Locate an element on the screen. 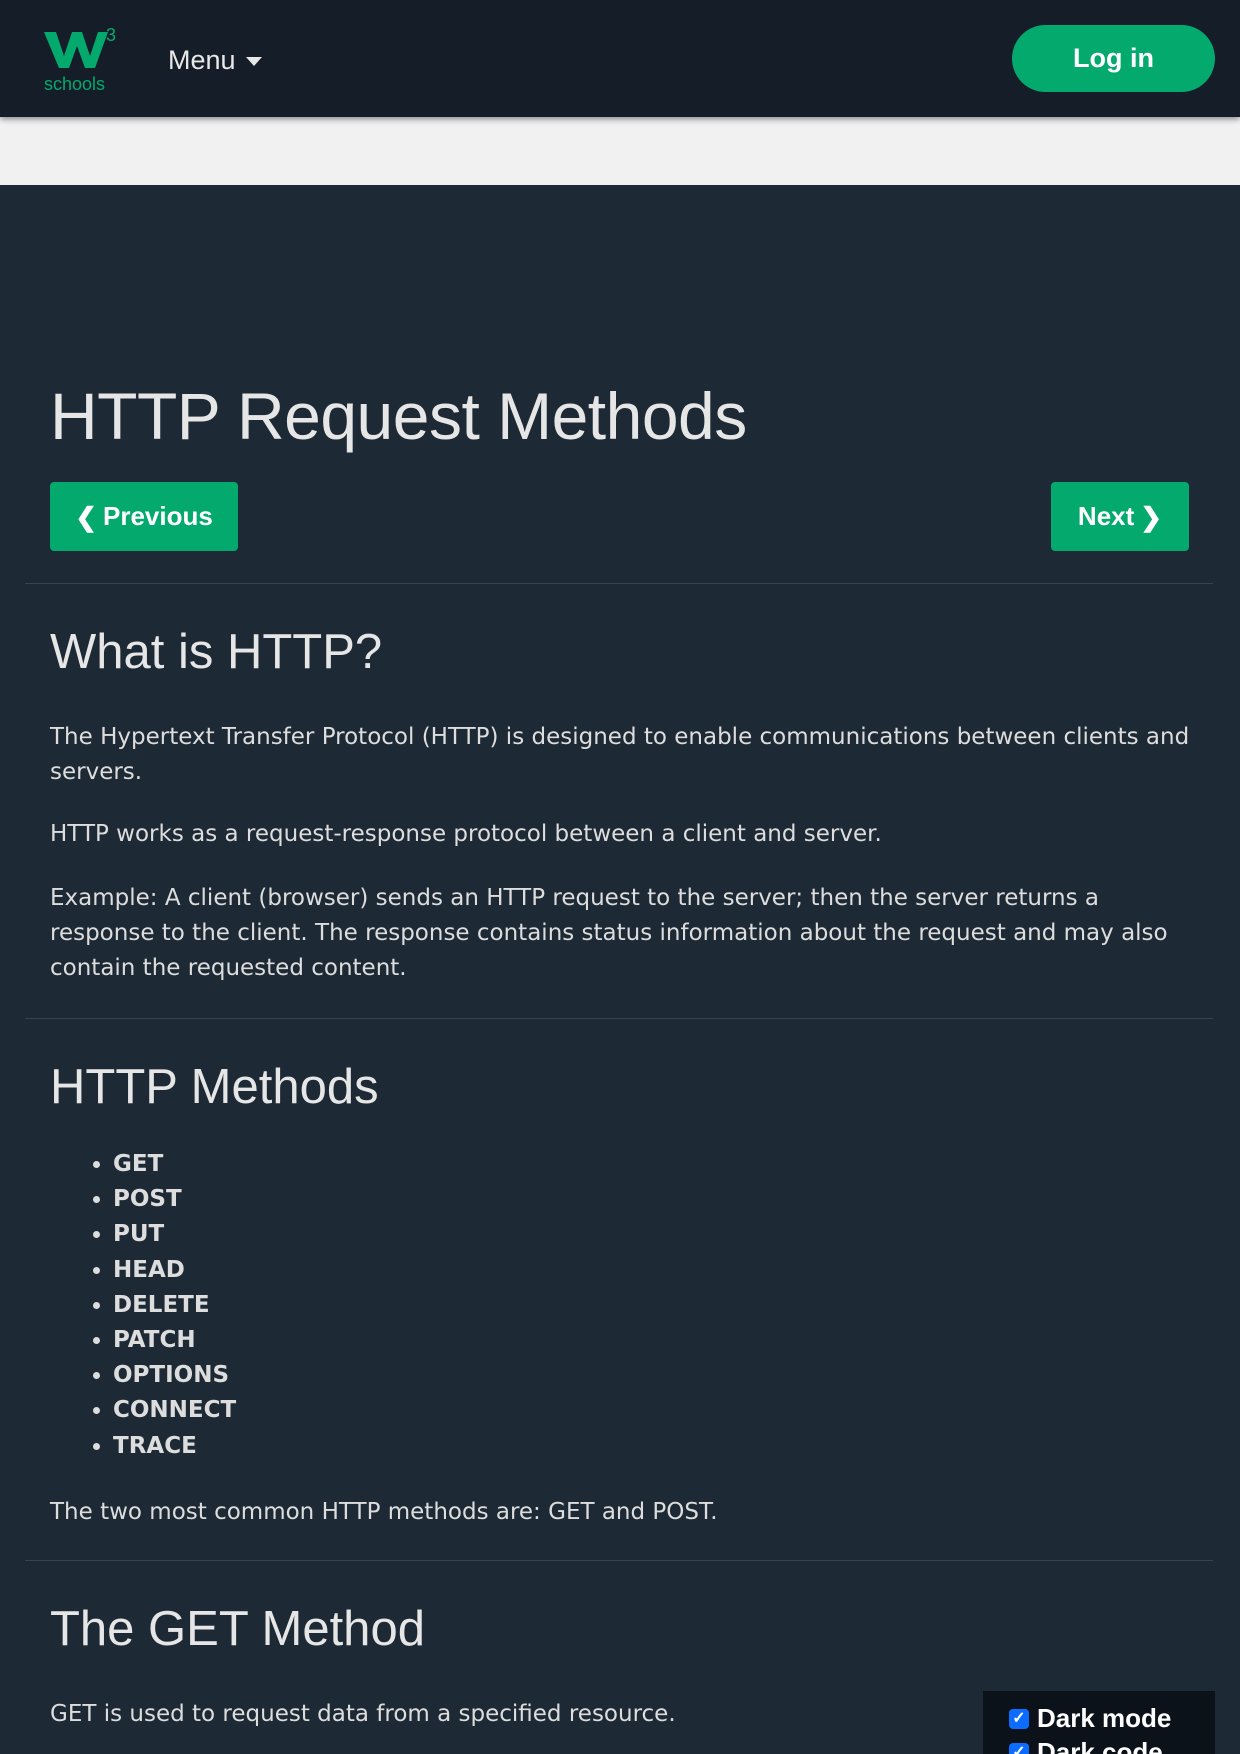 This screenshot has height=1754, width=1240. page-title: HTTP Request Methods is located at coordinates (398, 416).